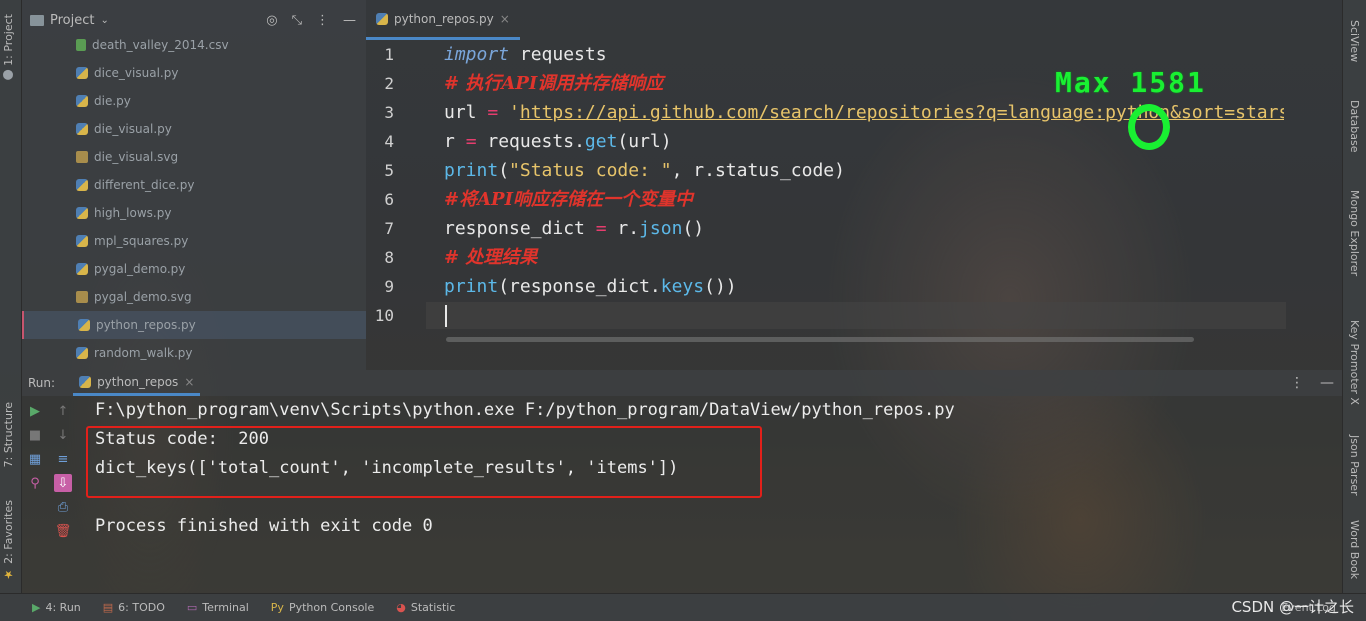 The width and height of the screenshot is (1366, 621). I want to click on line-number: 6, so click(389, 199).